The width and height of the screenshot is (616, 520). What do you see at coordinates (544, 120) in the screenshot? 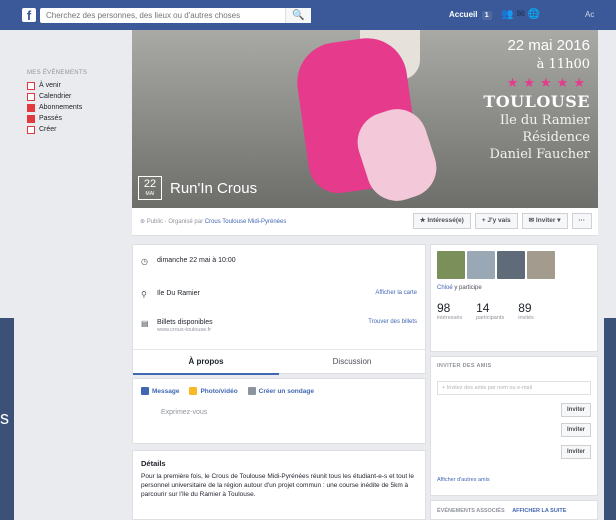
I see `poster-place-line: Ile du Ramier` at bounding box center [544, 120].